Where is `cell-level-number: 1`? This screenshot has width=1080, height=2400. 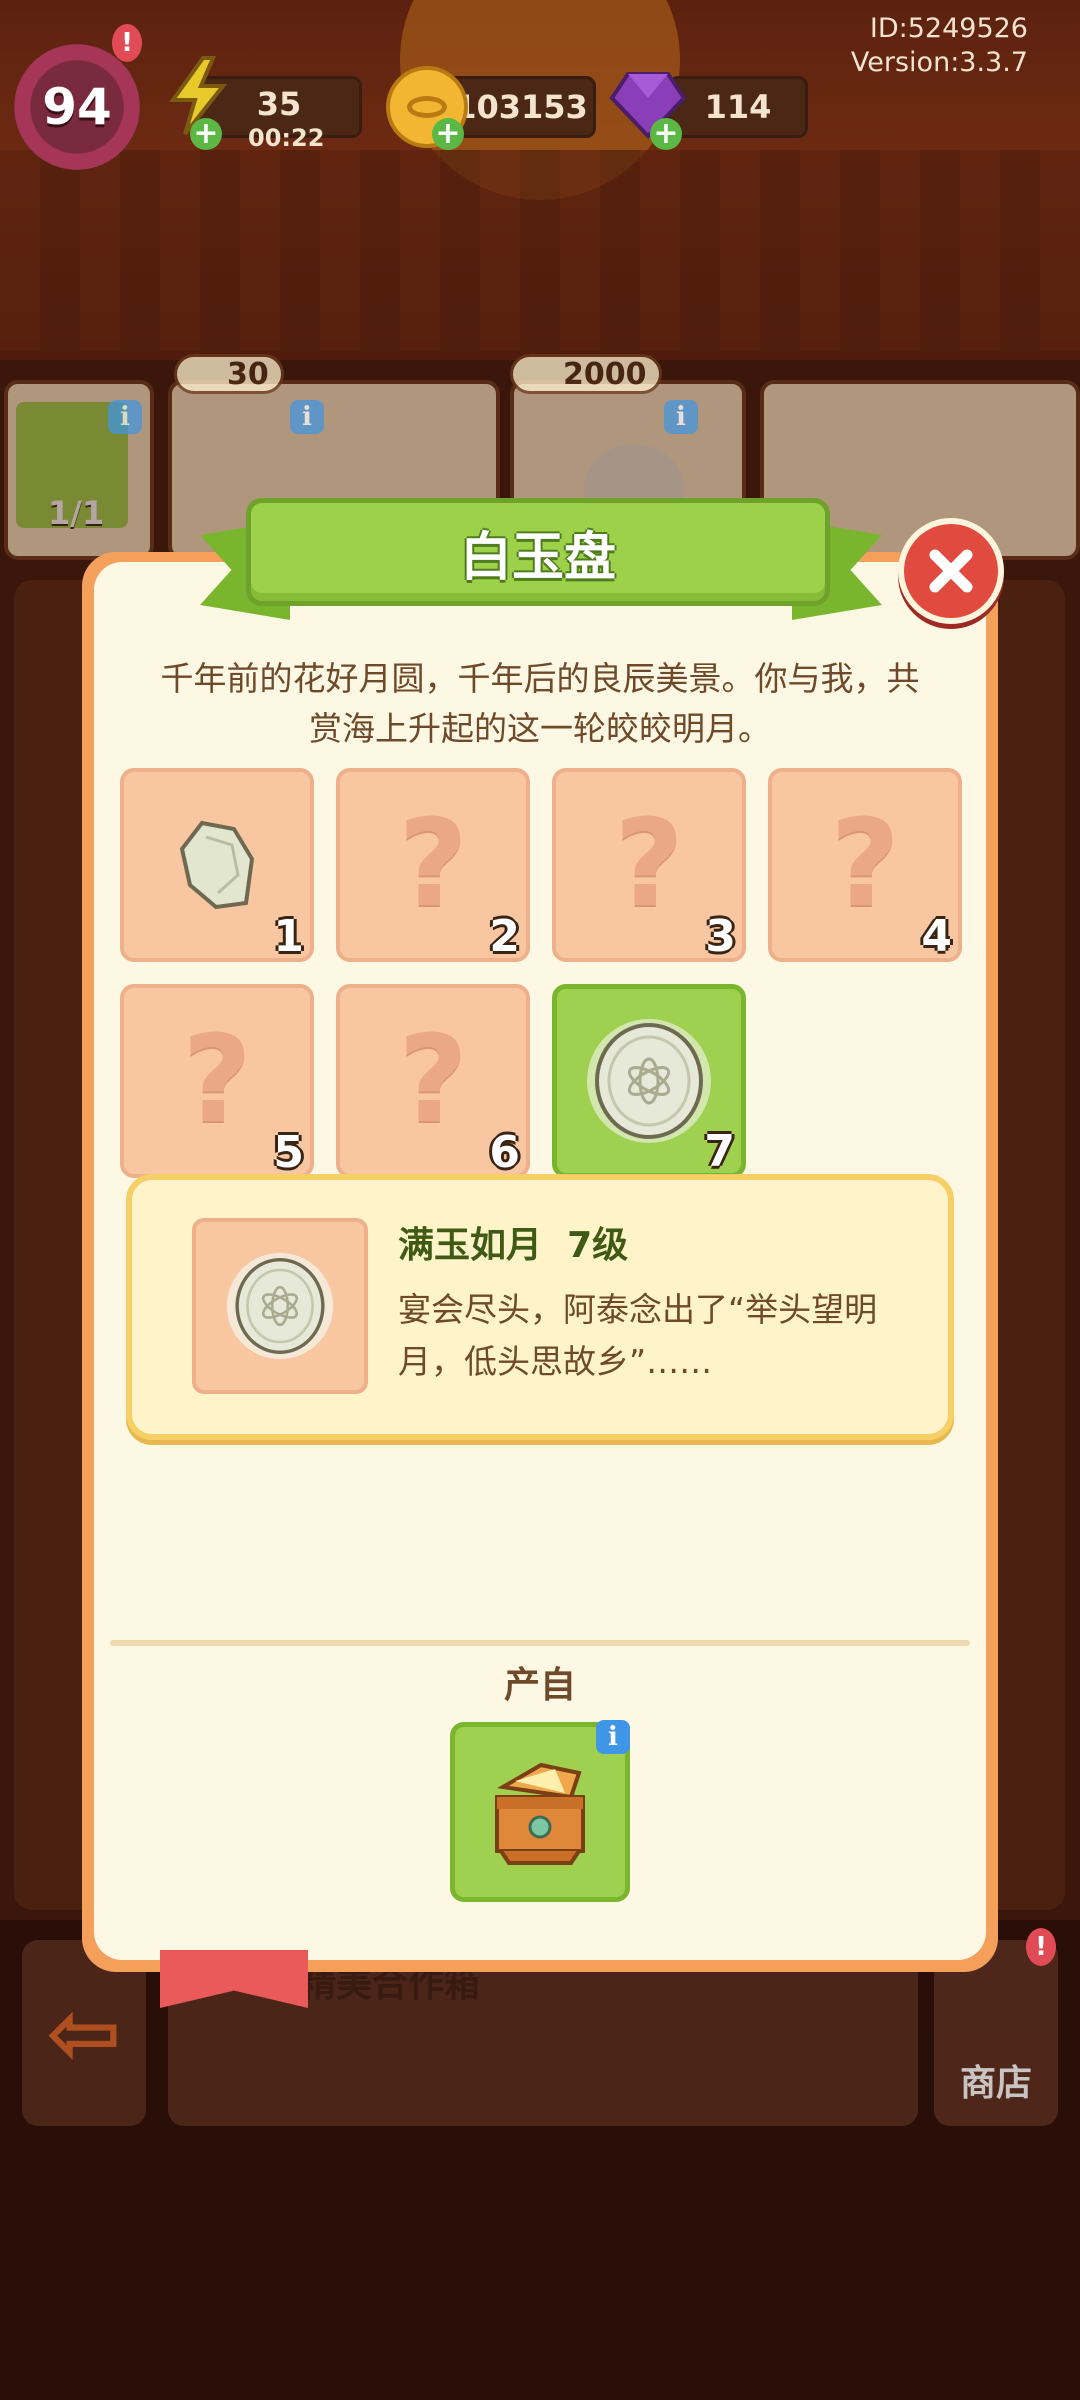
cell-level-number: 1 is located at coordinates (288, 936).